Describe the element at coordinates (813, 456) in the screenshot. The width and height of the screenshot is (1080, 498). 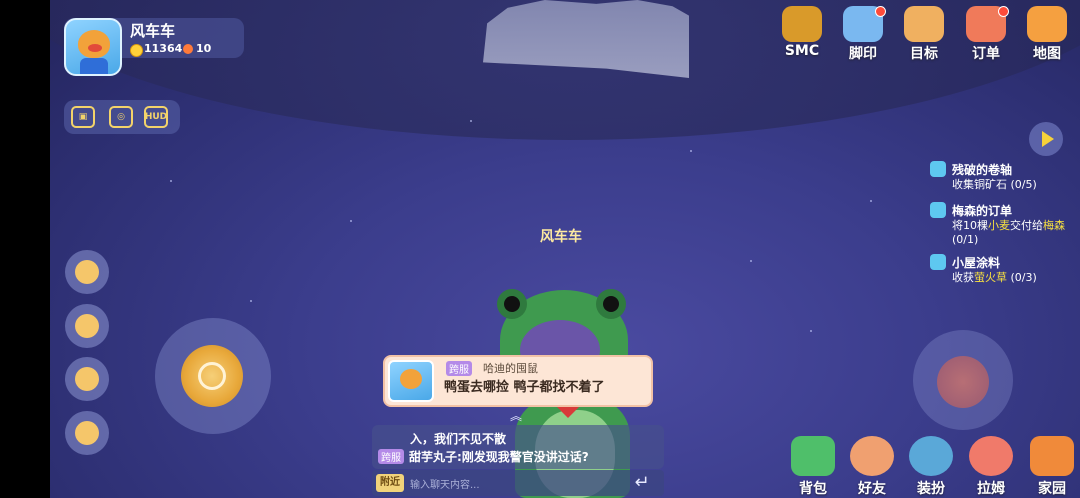
I see `backpack-icon` at that location.